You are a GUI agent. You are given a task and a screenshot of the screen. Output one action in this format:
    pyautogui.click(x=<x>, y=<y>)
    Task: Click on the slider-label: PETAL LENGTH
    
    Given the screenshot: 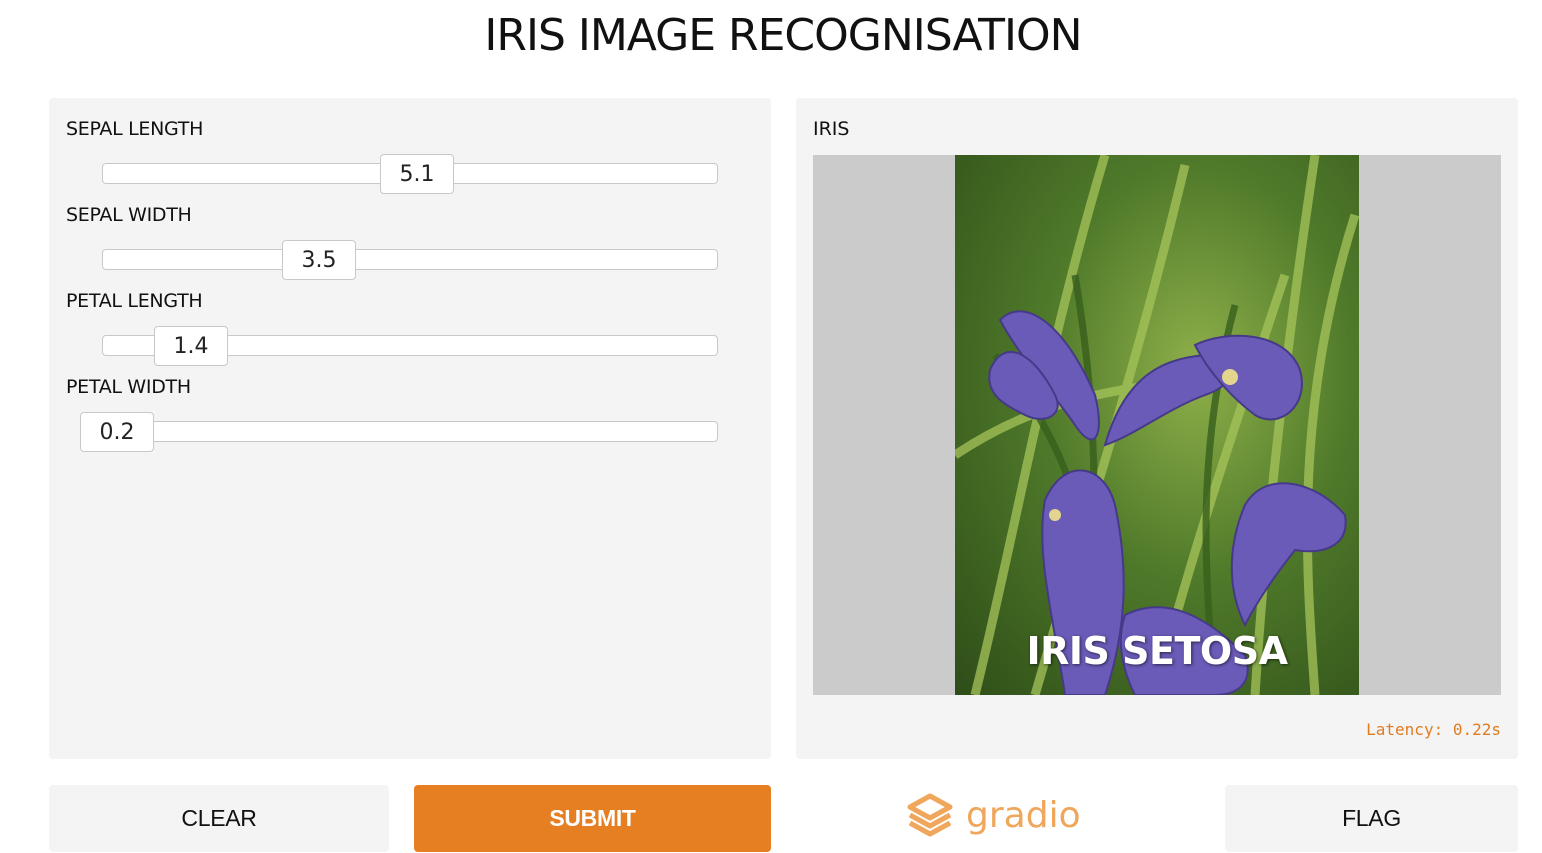 What is the action you would take?
    pyautogui.click(x=134, y=301)
    